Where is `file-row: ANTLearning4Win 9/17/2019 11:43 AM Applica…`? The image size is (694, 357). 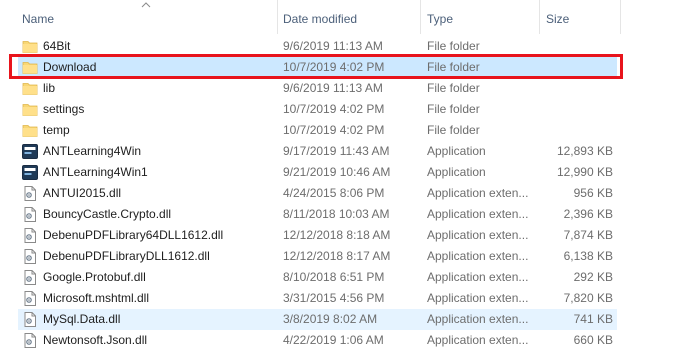 file-row: ANTLearning4Win 9/17/2019 11:43 AM Applica… is located at coordinates (317, 151).